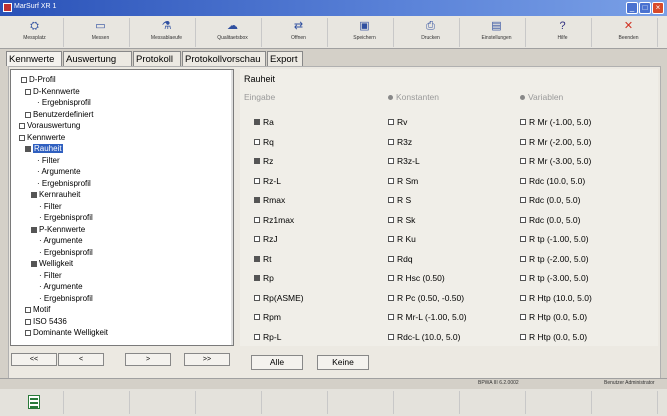  I want to click on header-variablen: Variablen, so click(541, 97).